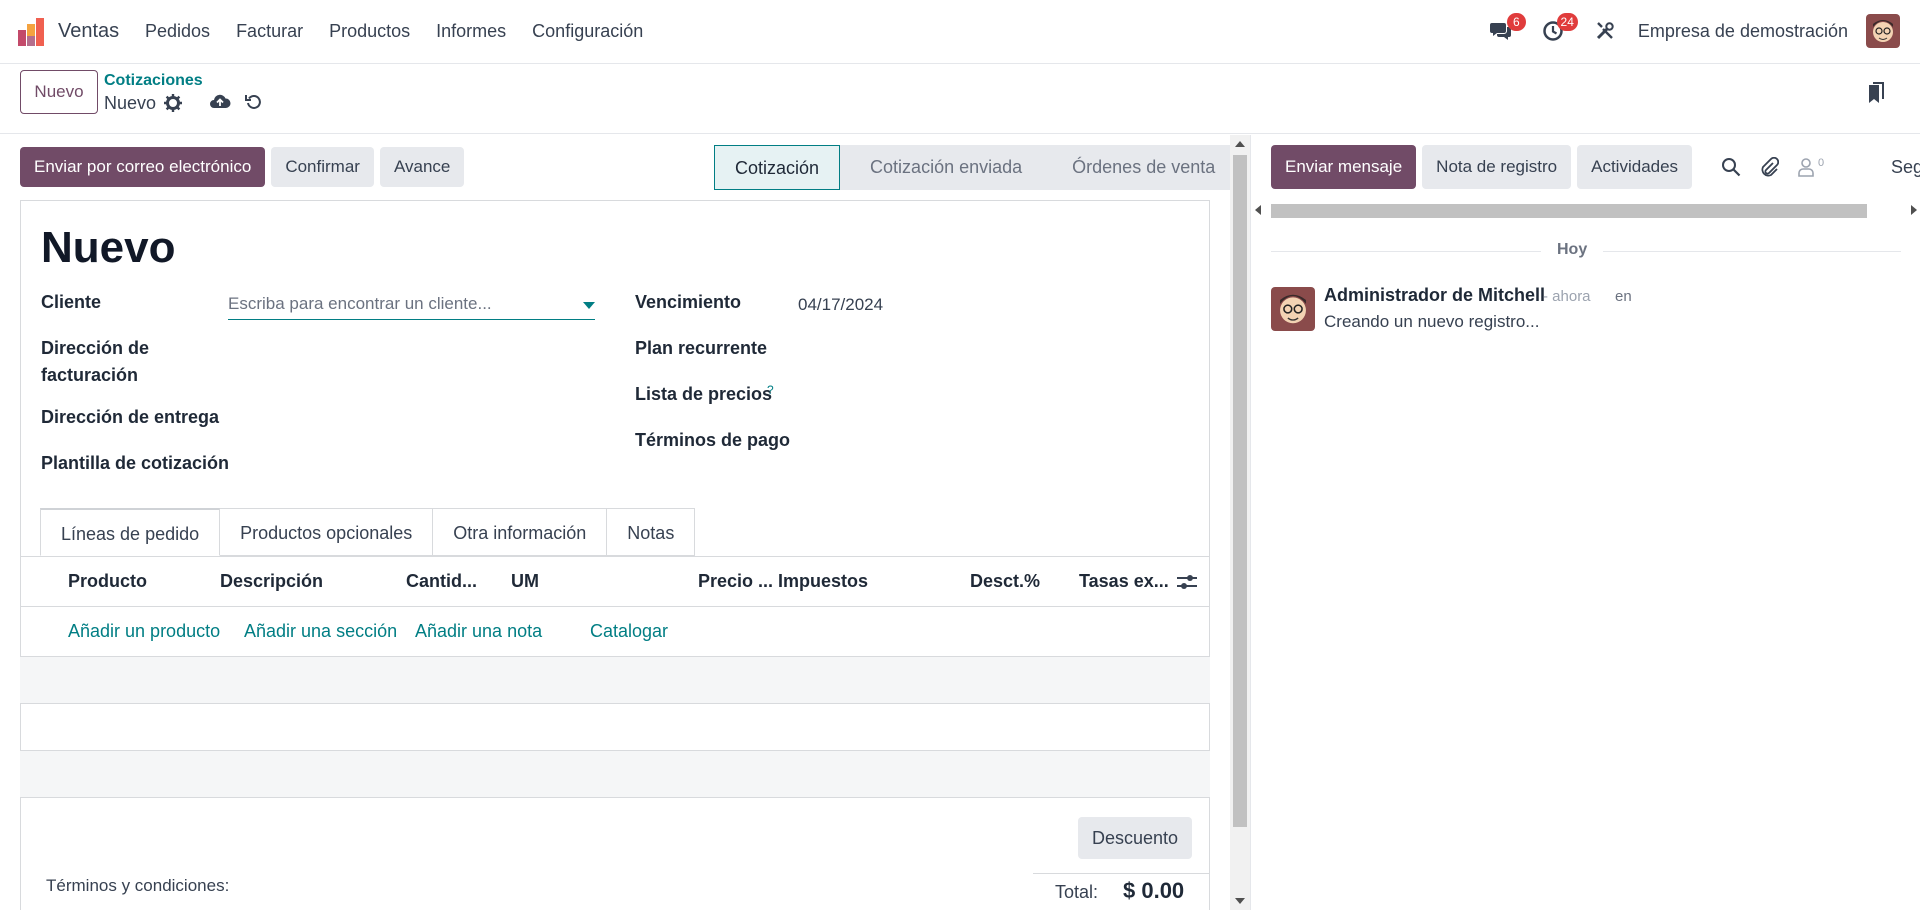 The image size is (1920, 910). What do you see at coordinates (701, 348) in the screenshot?
I see `recurring-plan-label: Plan recurrente` at bounding box center [701, 348].